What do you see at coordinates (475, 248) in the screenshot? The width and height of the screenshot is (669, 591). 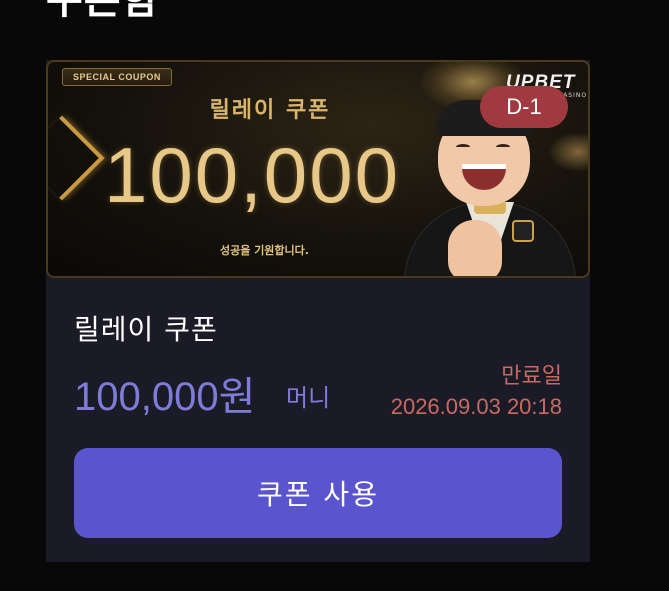 I see `mascot-hands` at bounding box center [475, 248].